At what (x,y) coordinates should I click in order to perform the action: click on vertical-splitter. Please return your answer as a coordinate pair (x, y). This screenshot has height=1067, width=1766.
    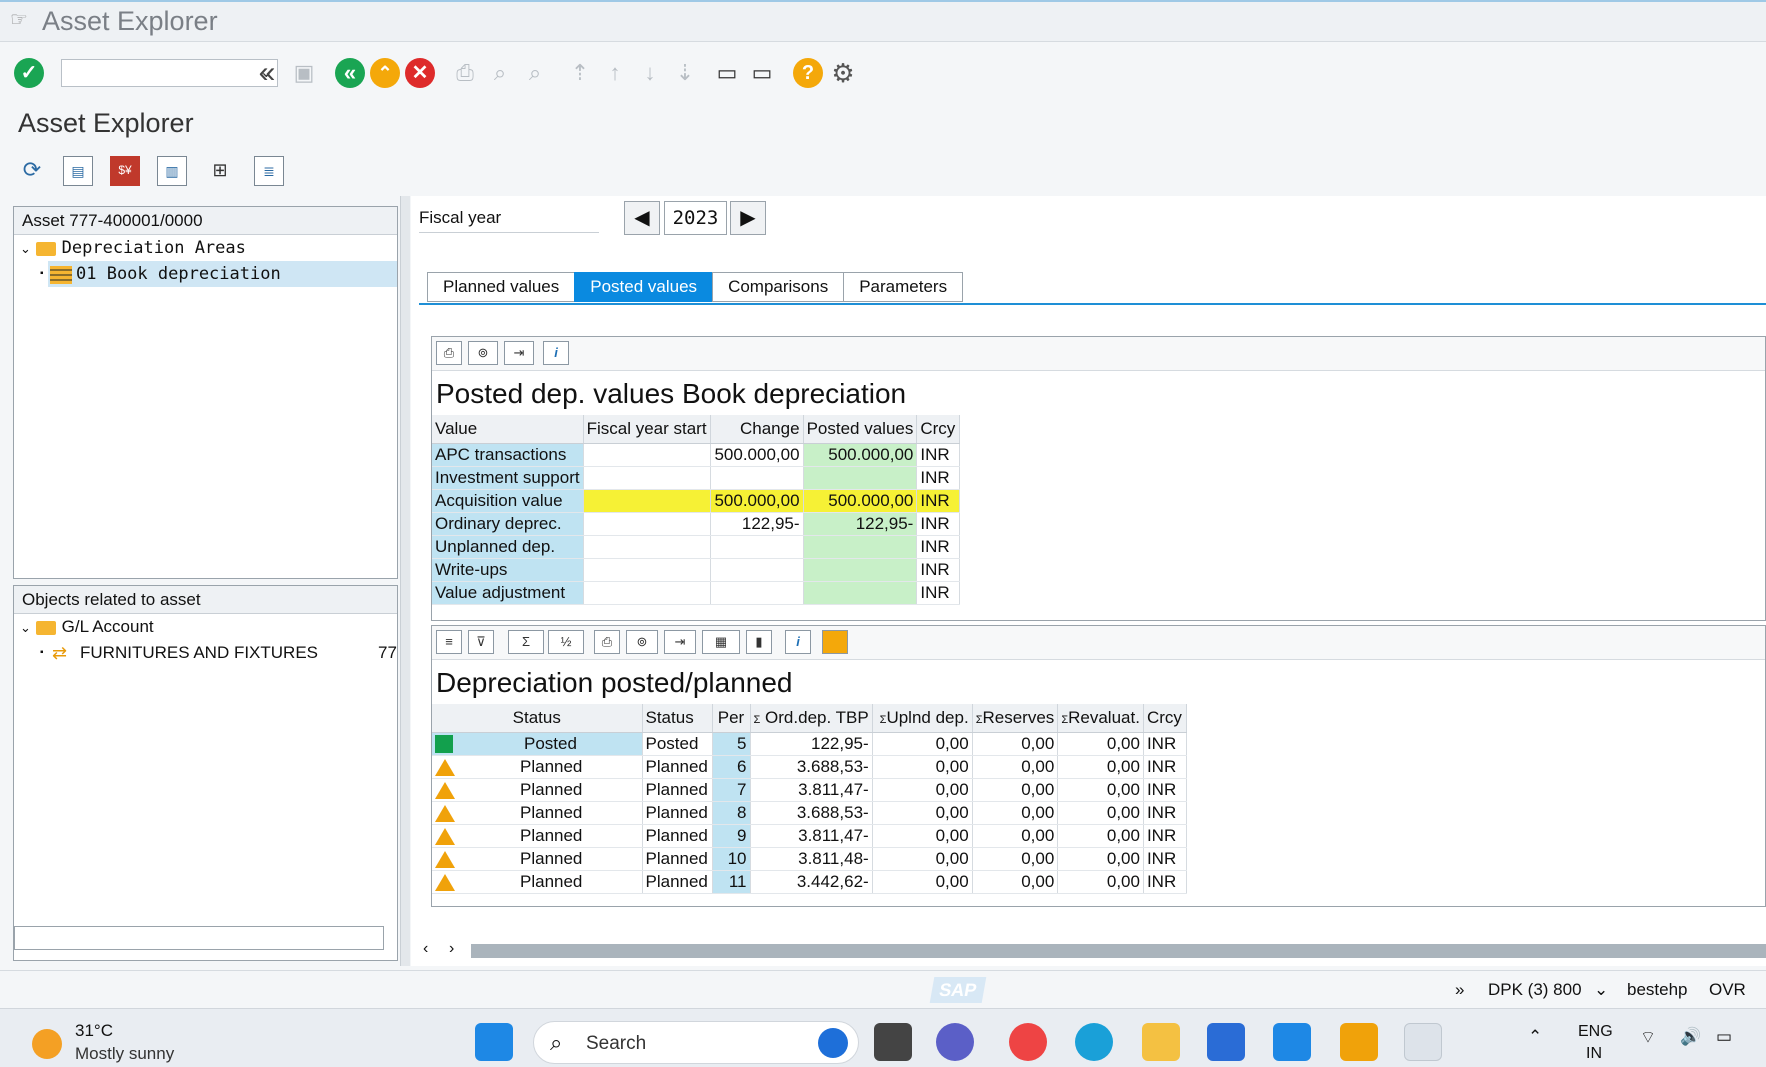
    Looking at the image, I should click on (405, 581).